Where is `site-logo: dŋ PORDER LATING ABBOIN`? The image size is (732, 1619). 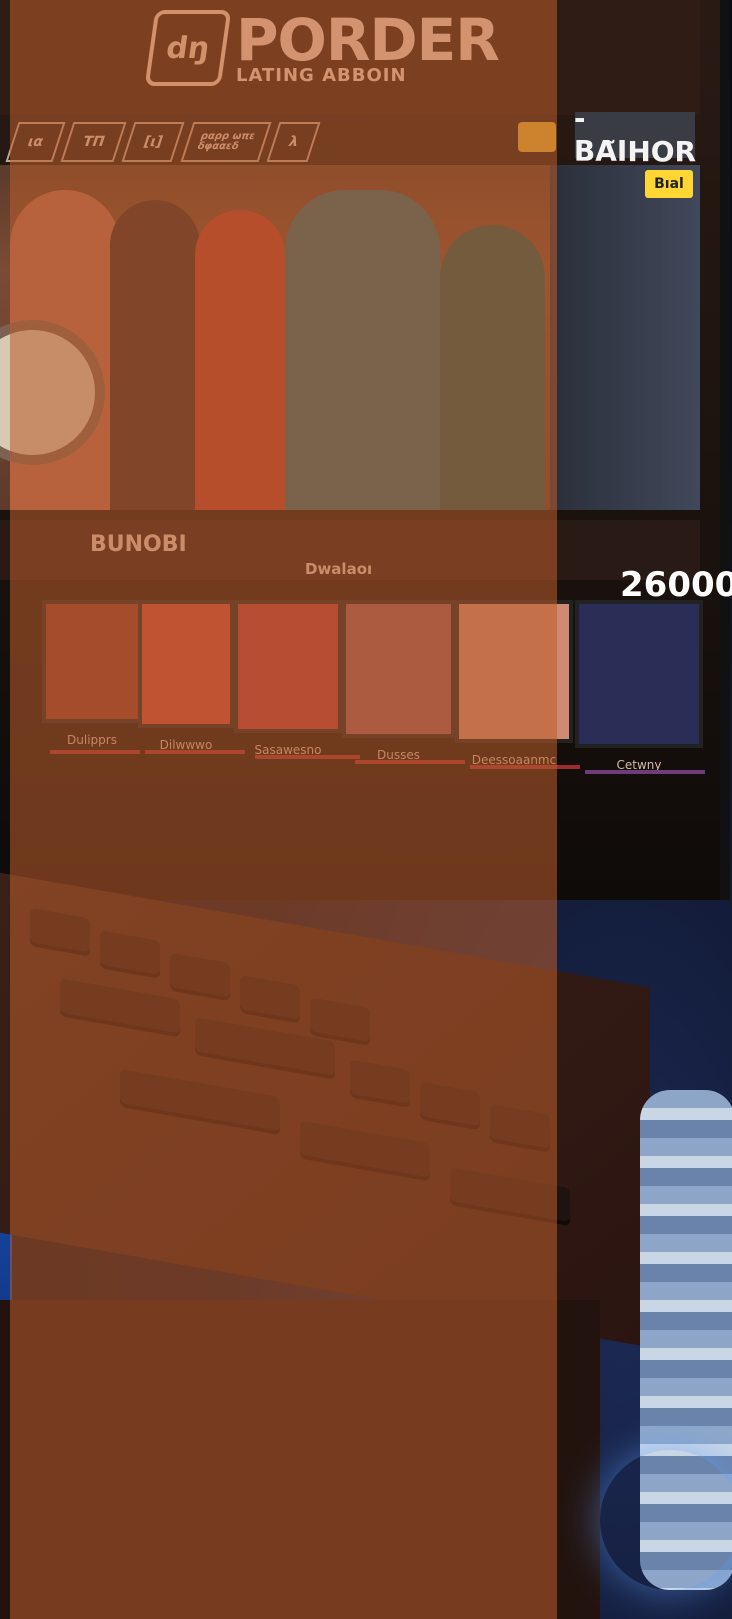
site-logo: dŋ PORDER LATING ABBOIN is located at coordinates (322, 45).